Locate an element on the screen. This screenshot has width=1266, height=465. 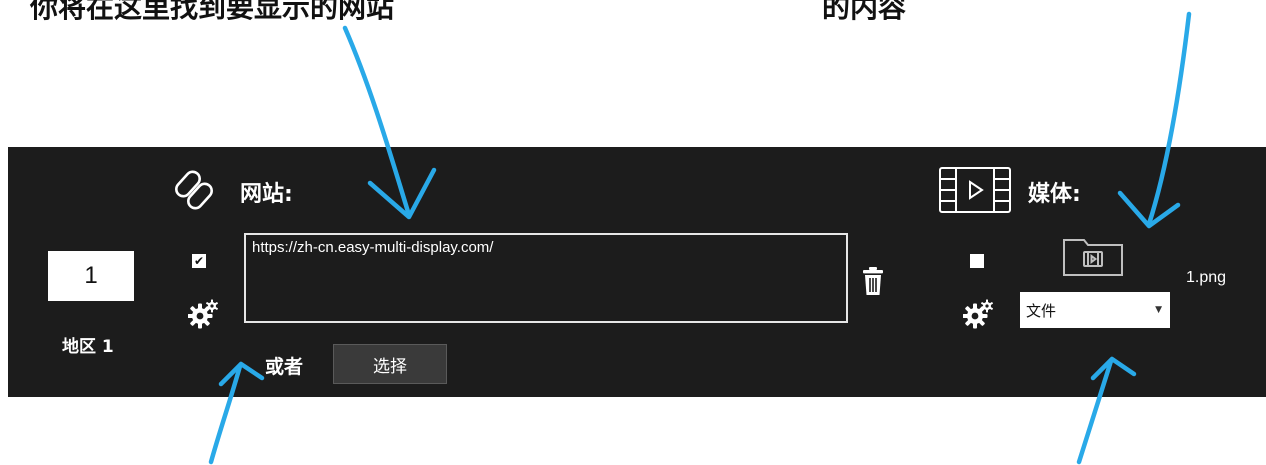
website-enable-checkbox: ✔ is located at coordinates (199, 261).